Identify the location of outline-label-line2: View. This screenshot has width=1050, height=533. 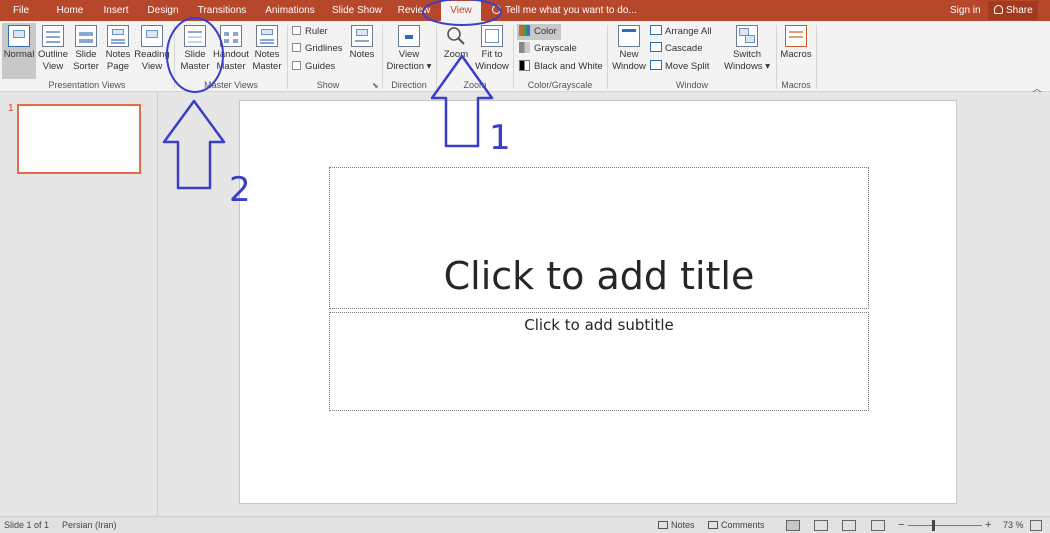
(53, 66).